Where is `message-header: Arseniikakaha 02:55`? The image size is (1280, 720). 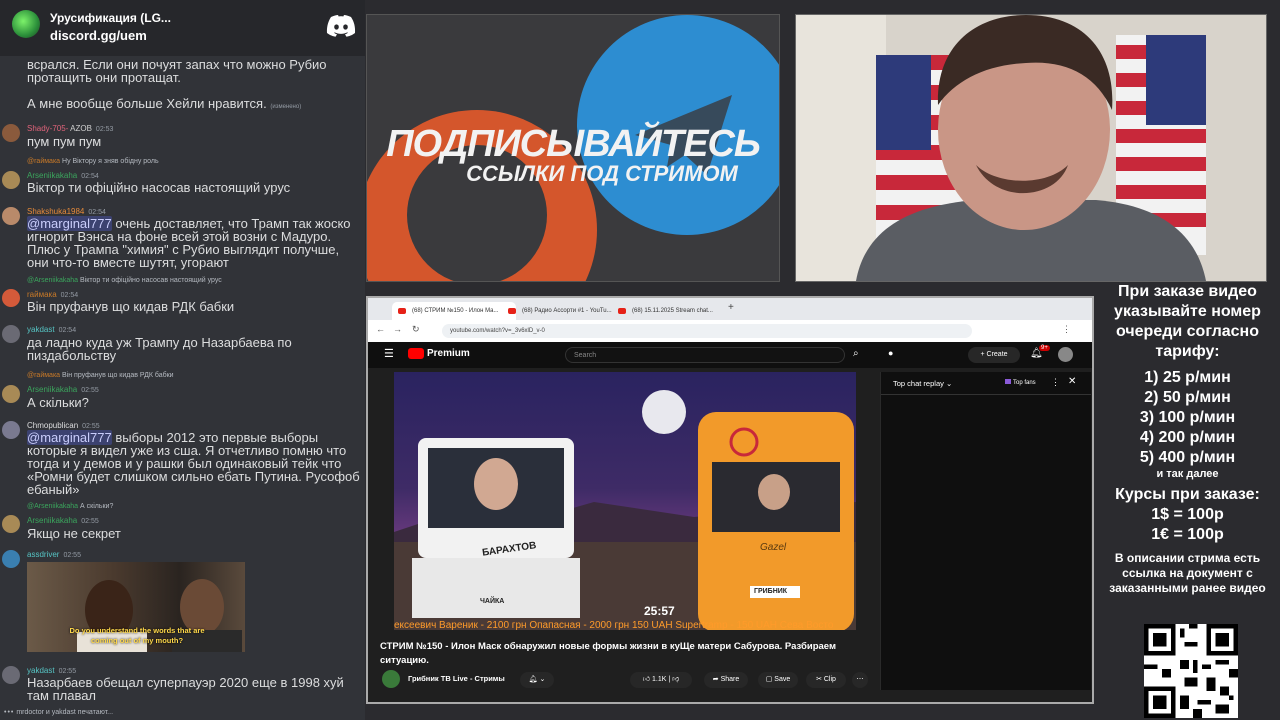 message-header: Arseniikakaha 02:55 is located at coordinates (63, 389).